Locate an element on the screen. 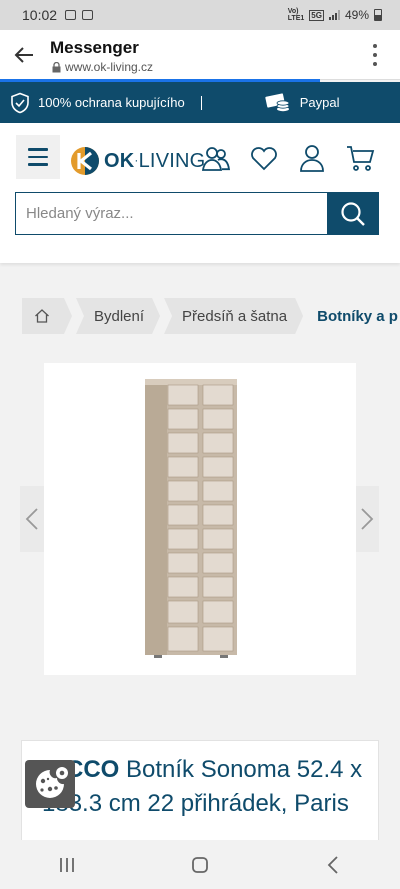  search-input is located at coordinates (171, 213).